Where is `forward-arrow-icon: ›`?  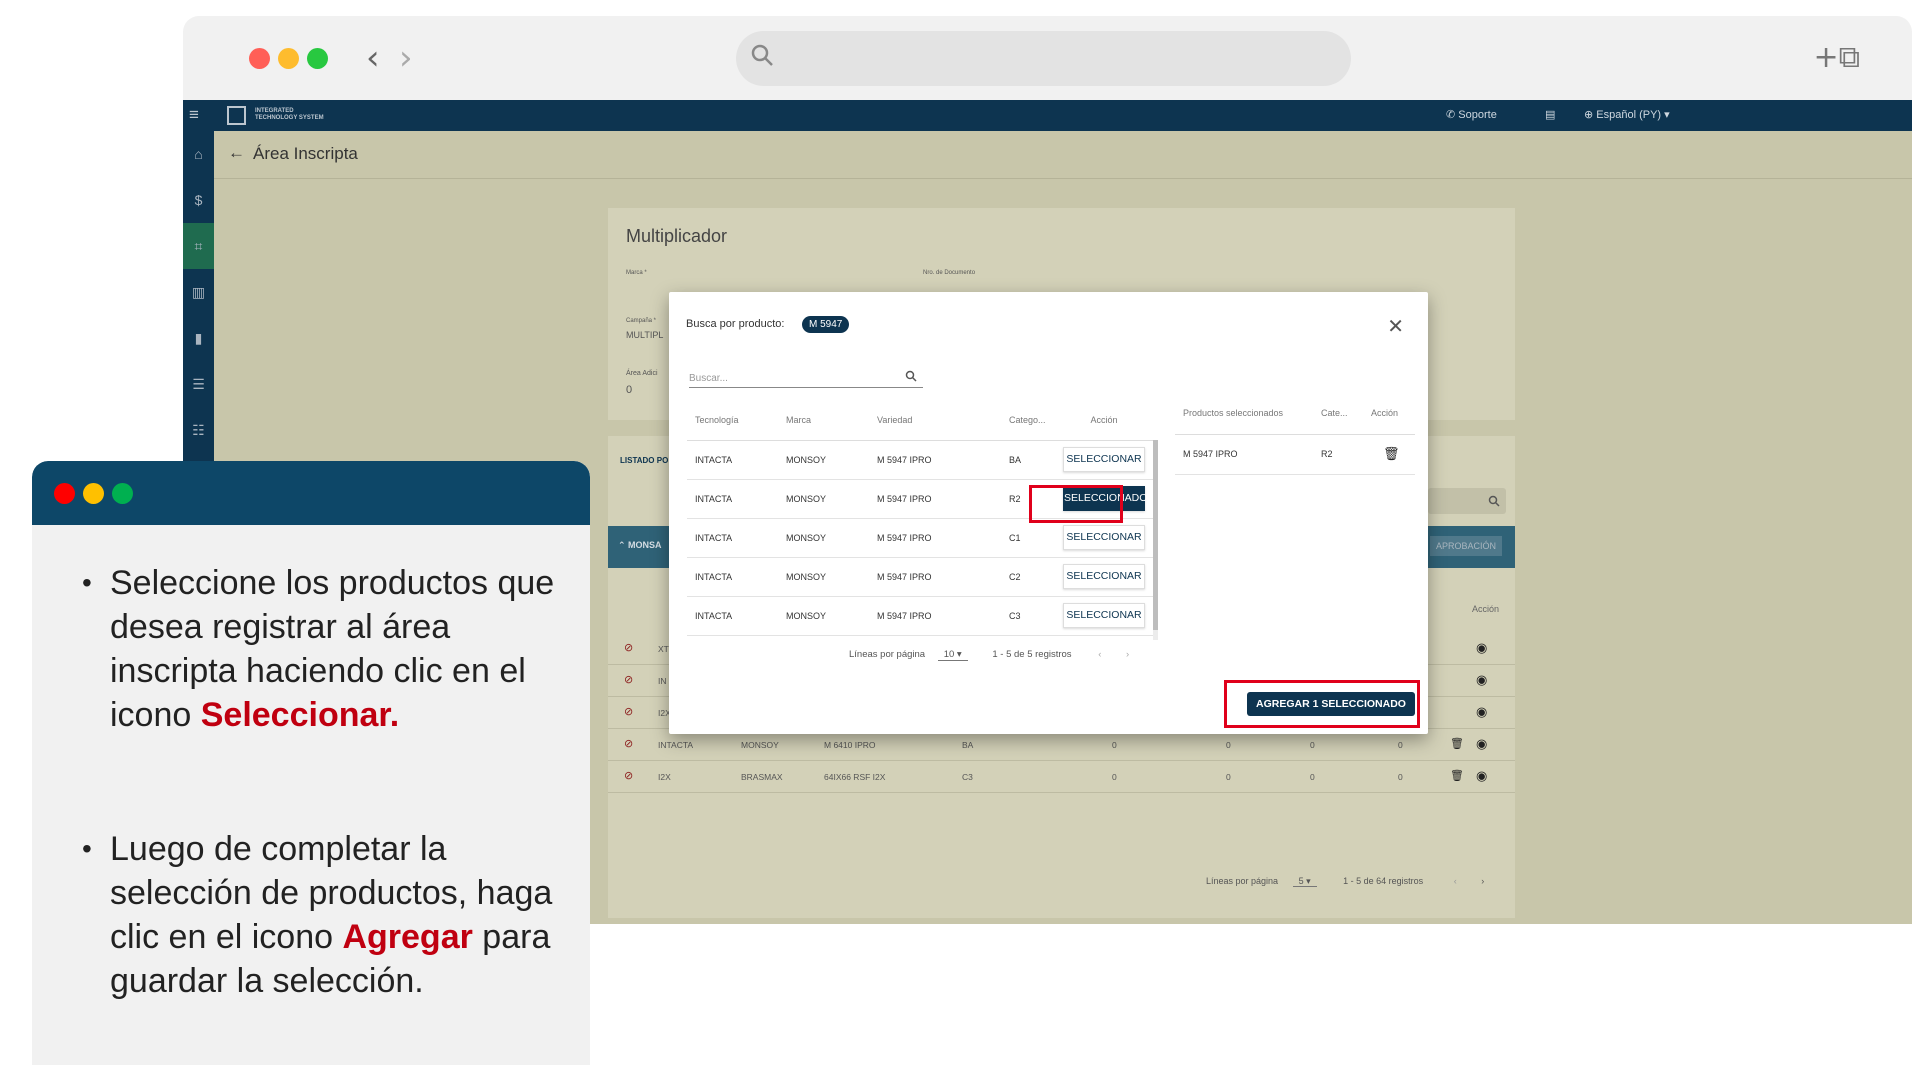
forward-arrow-icon: › is located at coordinates (406, 58).